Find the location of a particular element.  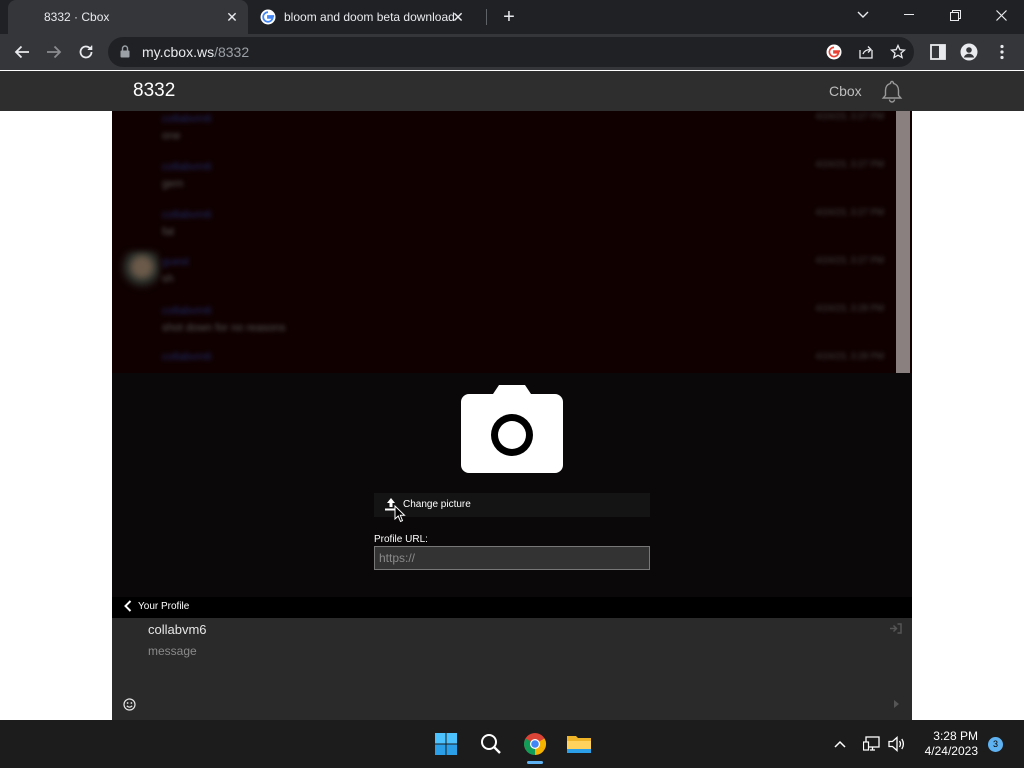

chrome-taskbar-icon is located at coordinates (535, 744).